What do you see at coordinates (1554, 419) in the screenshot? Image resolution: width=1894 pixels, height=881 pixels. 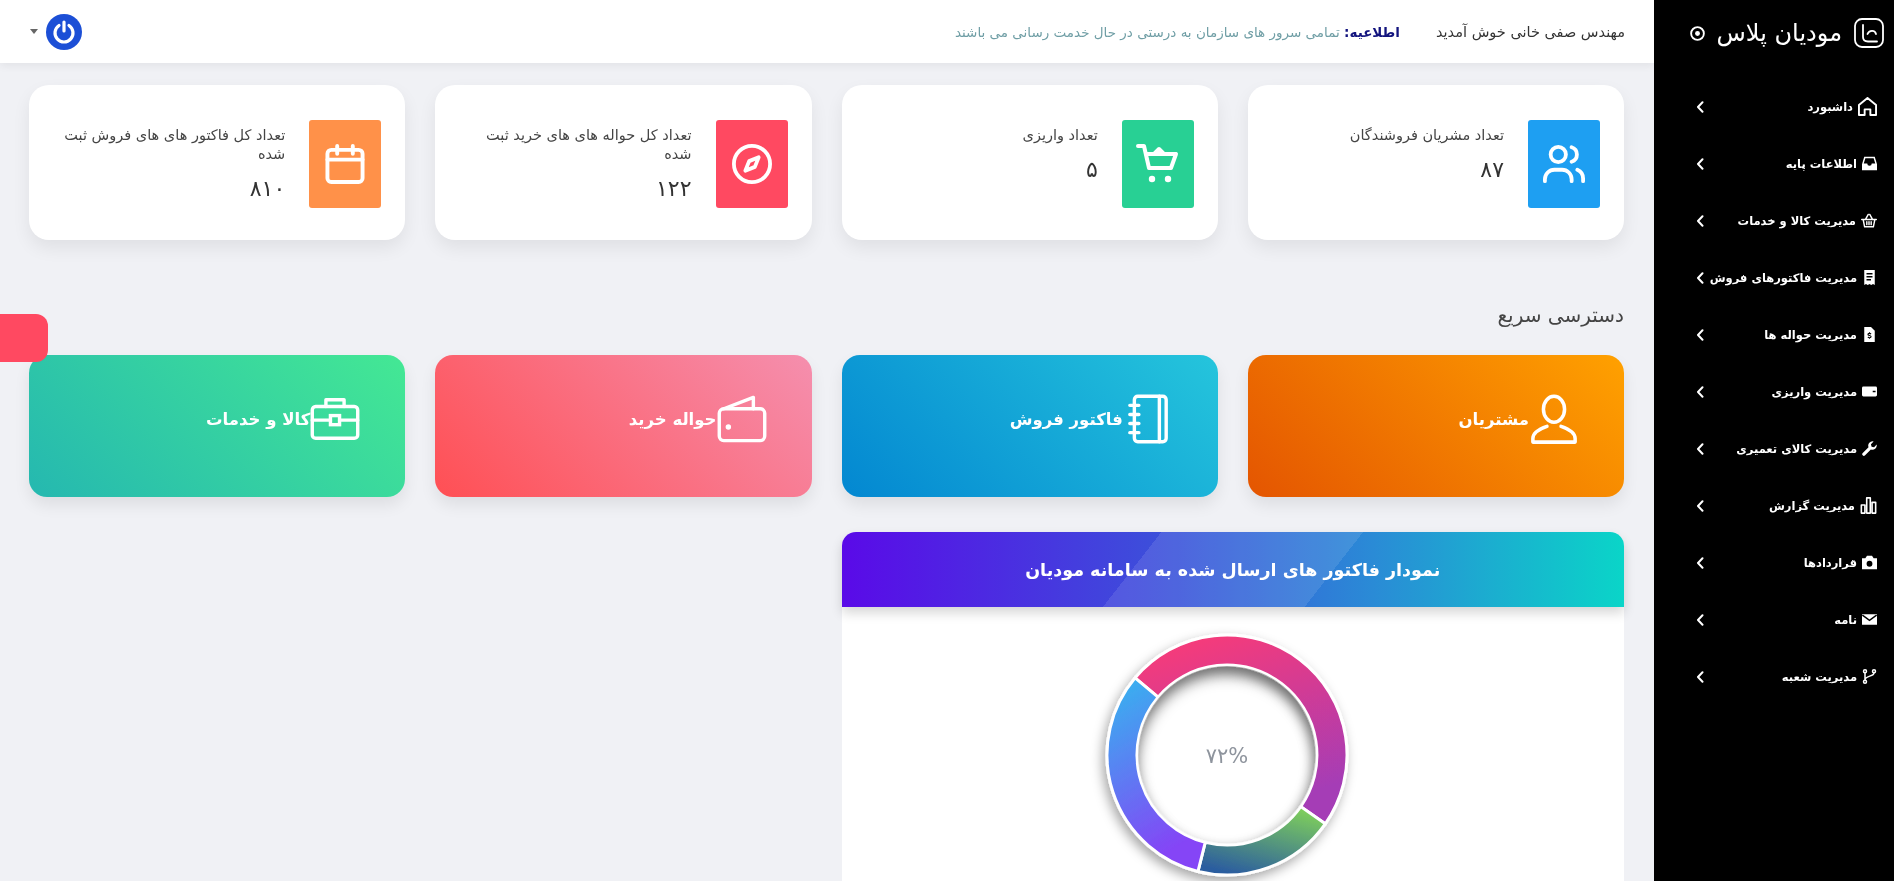 I see `user-icon` at bounding box center [1554, 419].